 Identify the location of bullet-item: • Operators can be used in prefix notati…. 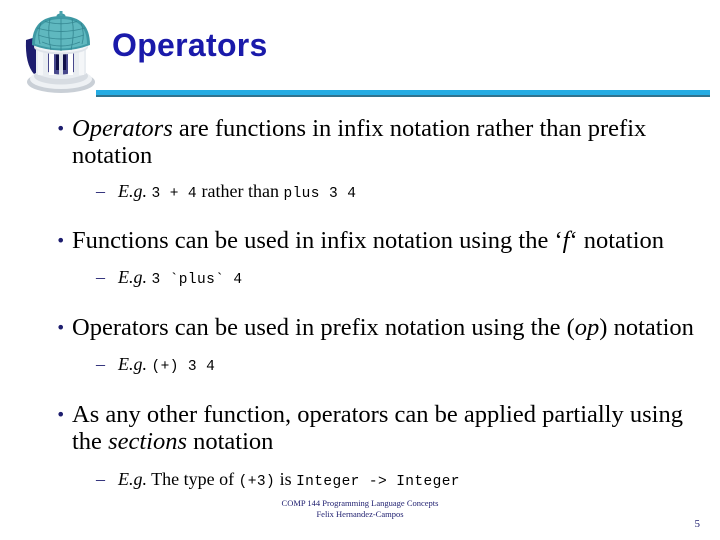
(360, 327).